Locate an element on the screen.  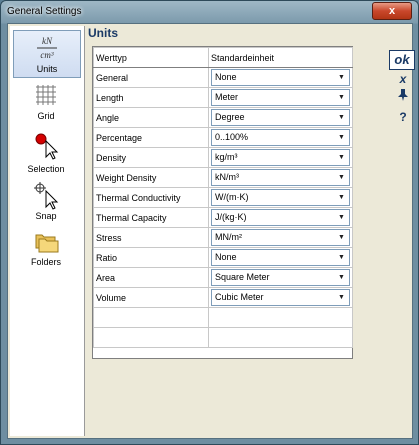
table-row: Ratio None ▼ is located at coordinates (223, 257).